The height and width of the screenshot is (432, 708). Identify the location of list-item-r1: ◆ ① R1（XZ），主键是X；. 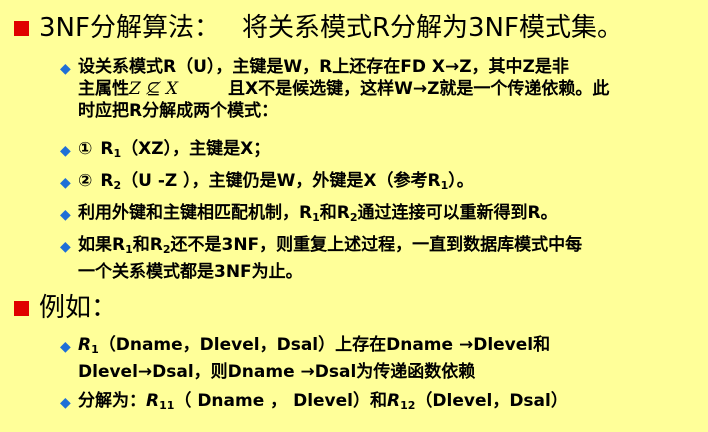
(165, 149).